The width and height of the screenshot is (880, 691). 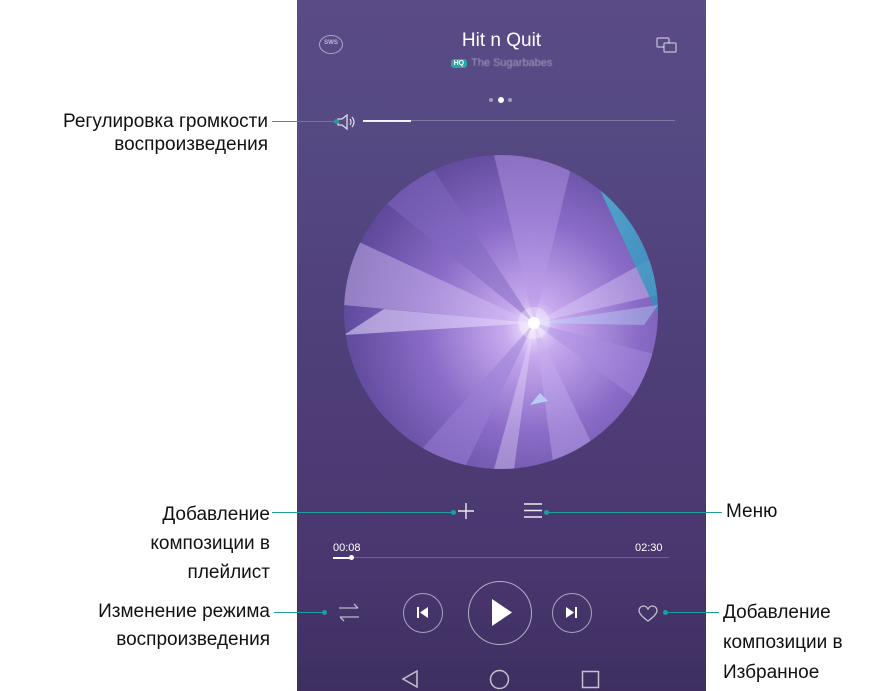 What do you see at coordinates (453, 512) in the screenshot?
I see `callout-add-playlist-dot` at bounding box center [453, 512].